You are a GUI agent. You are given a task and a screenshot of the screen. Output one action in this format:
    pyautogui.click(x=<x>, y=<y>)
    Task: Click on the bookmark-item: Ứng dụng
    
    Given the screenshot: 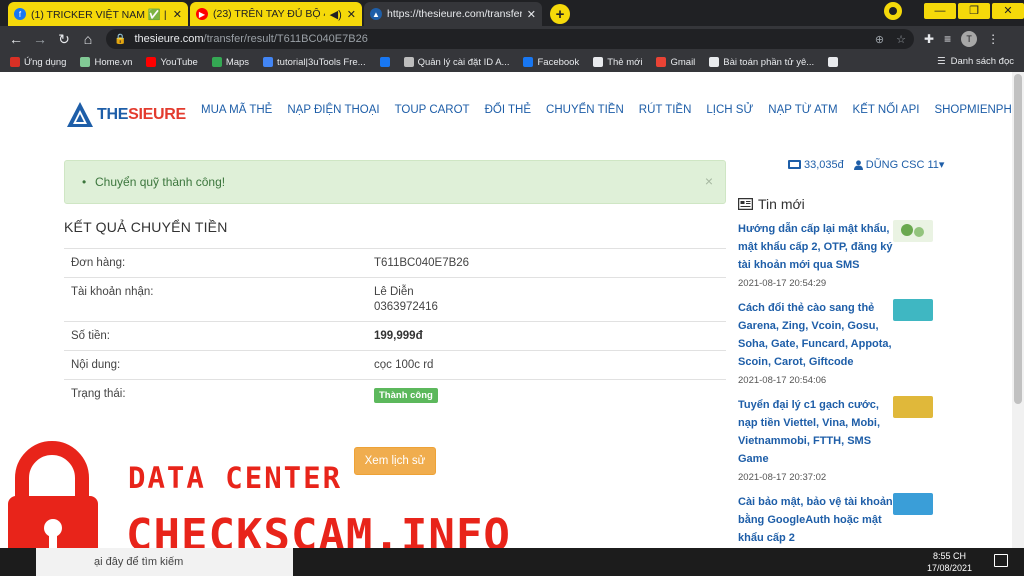 What is the action you would take?
    pyautogui.click(x=38, y=62)
    